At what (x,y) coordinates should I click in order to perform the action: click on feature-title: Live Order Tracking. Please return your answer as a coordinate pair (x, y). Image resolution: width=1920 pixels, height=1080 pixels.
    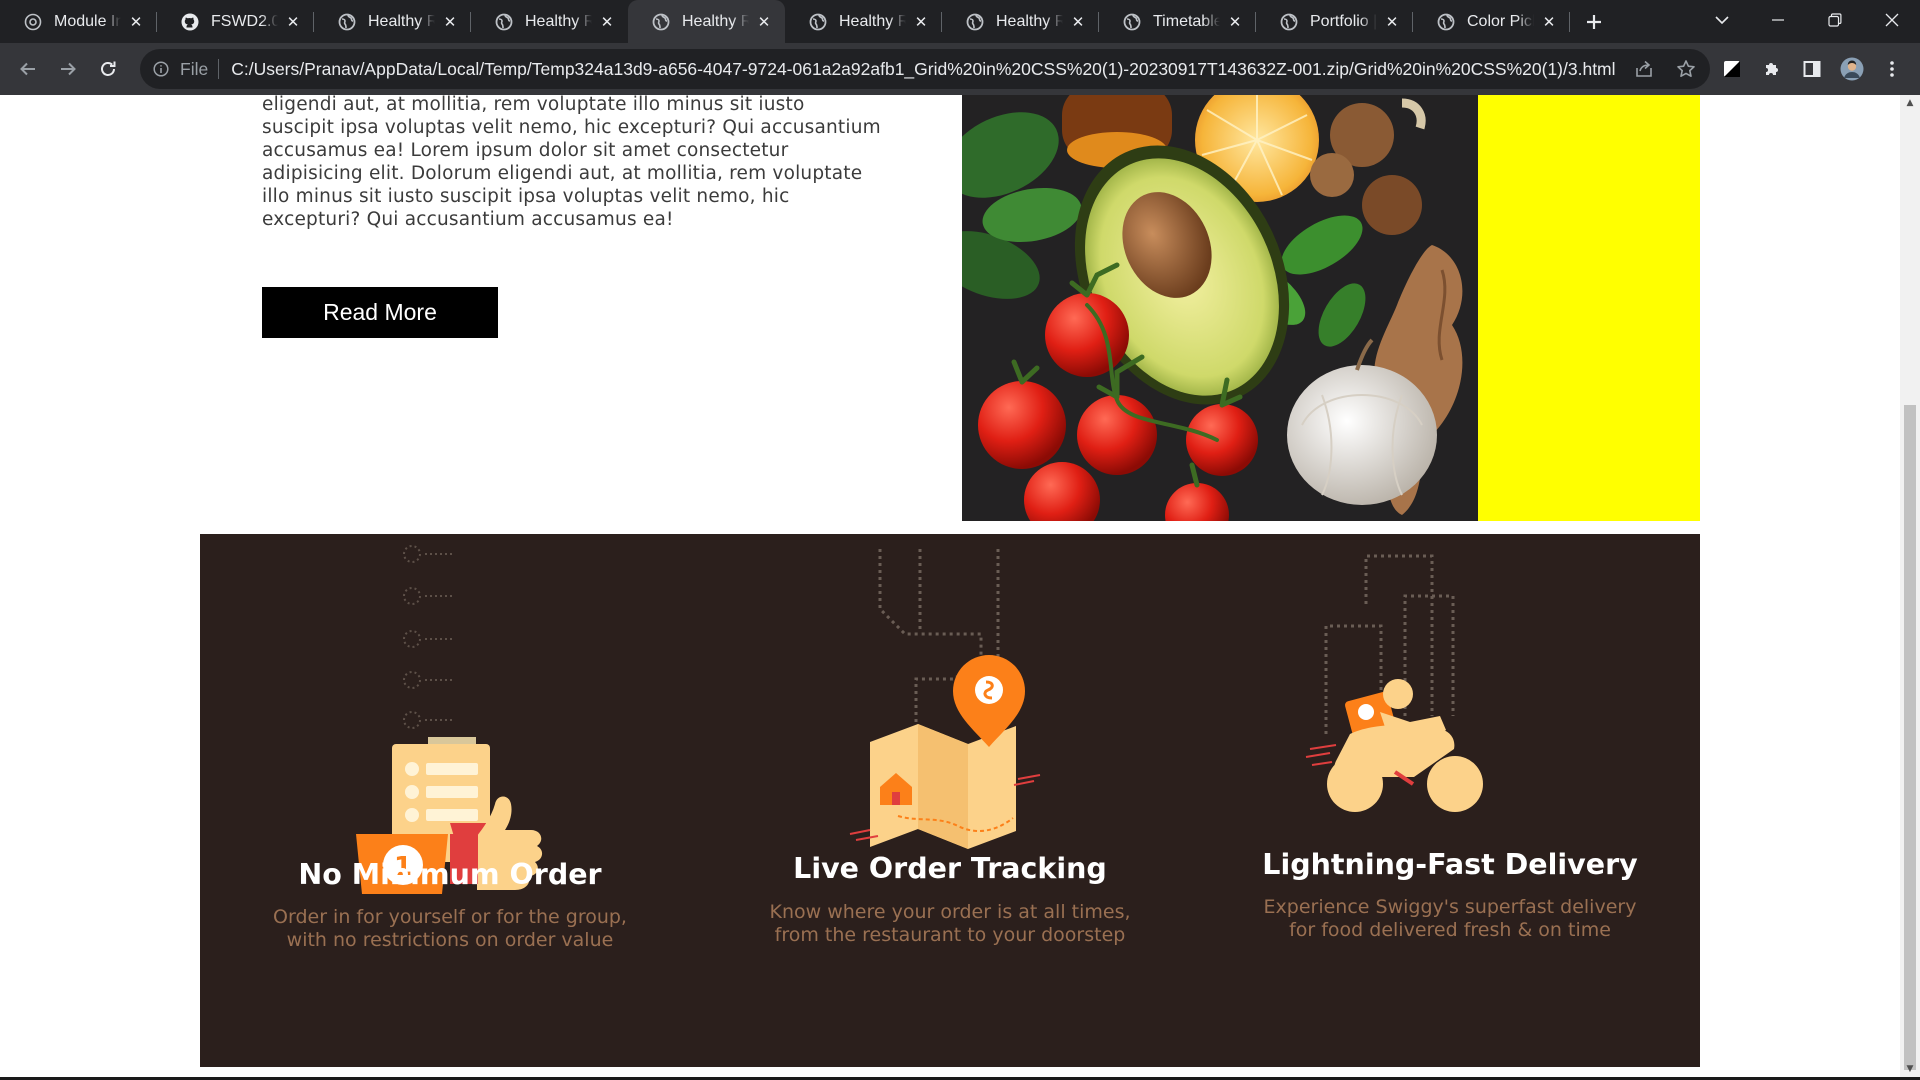
    Looking at the image, I should click on (950, 868).